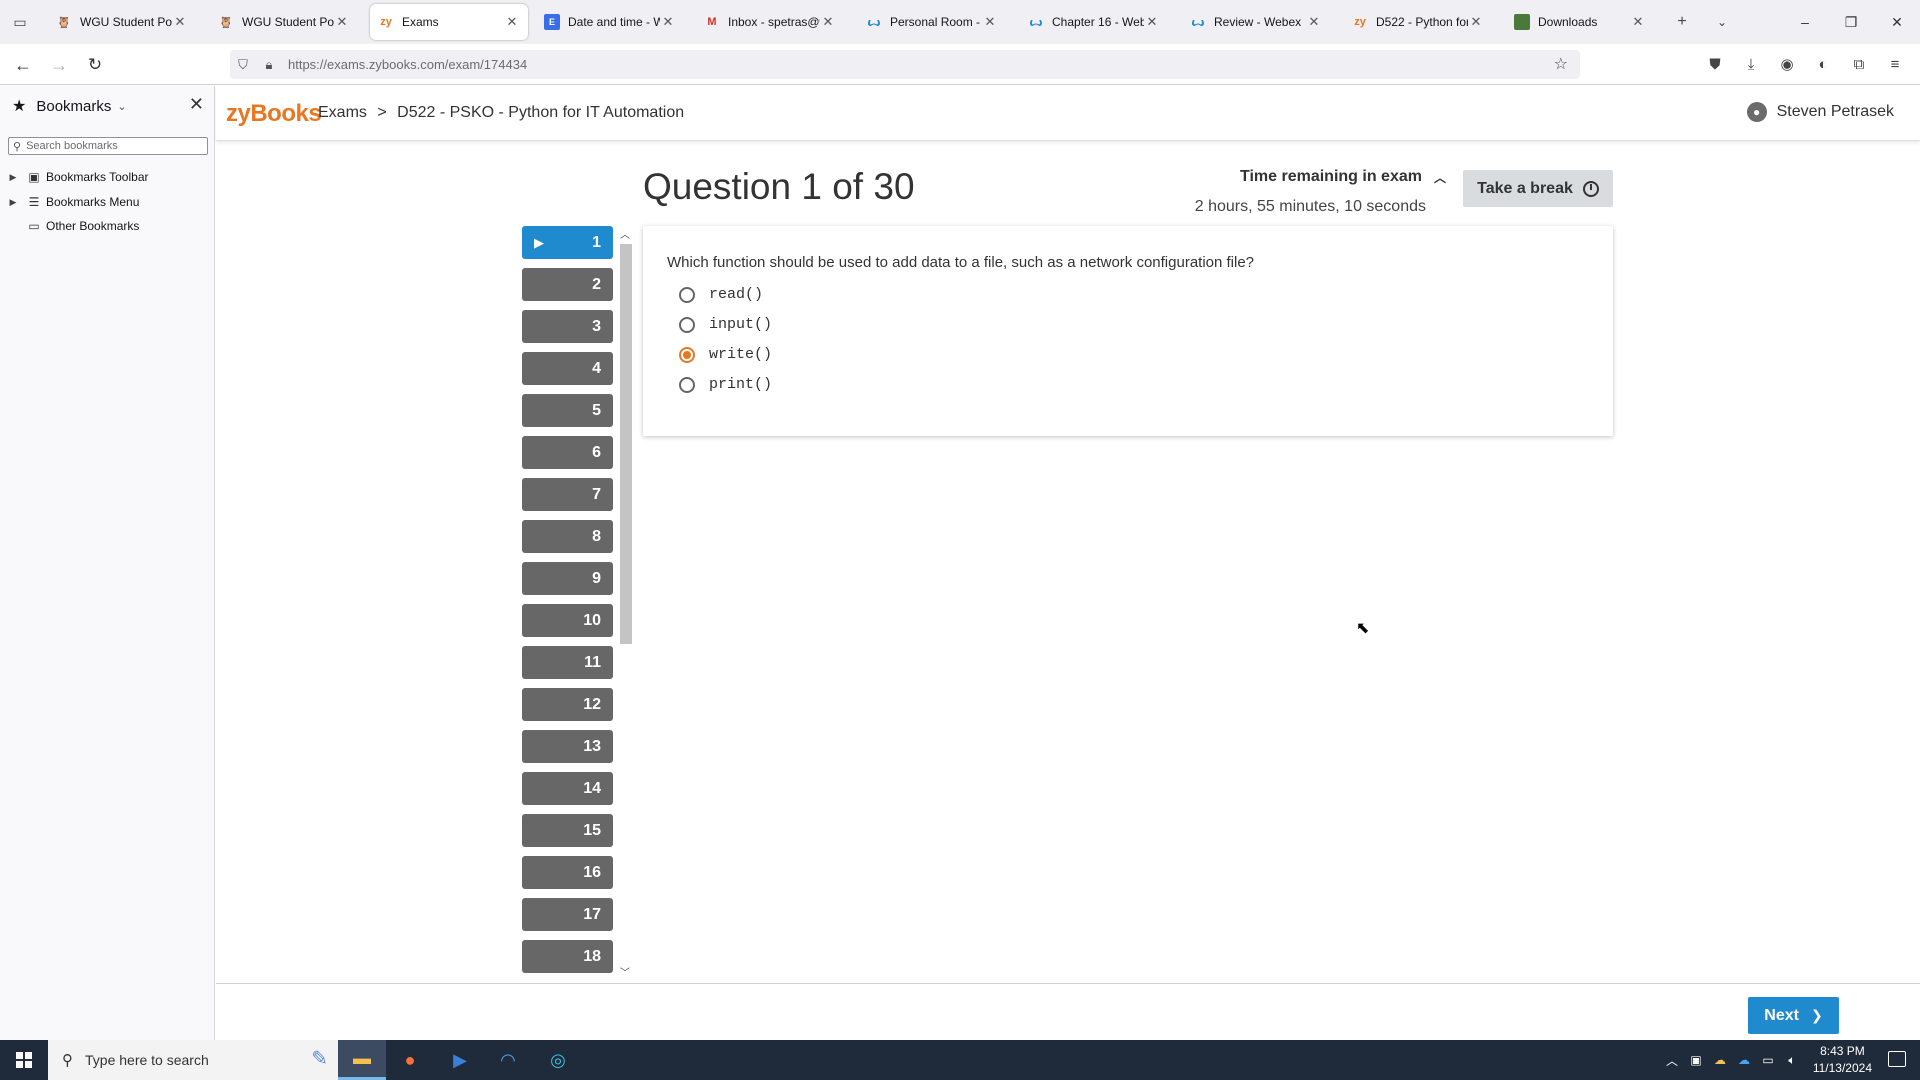  What do you see at coordinates (24, 1060) in the screenshot?
I see `start-button` at bounding box center [24, 1060].